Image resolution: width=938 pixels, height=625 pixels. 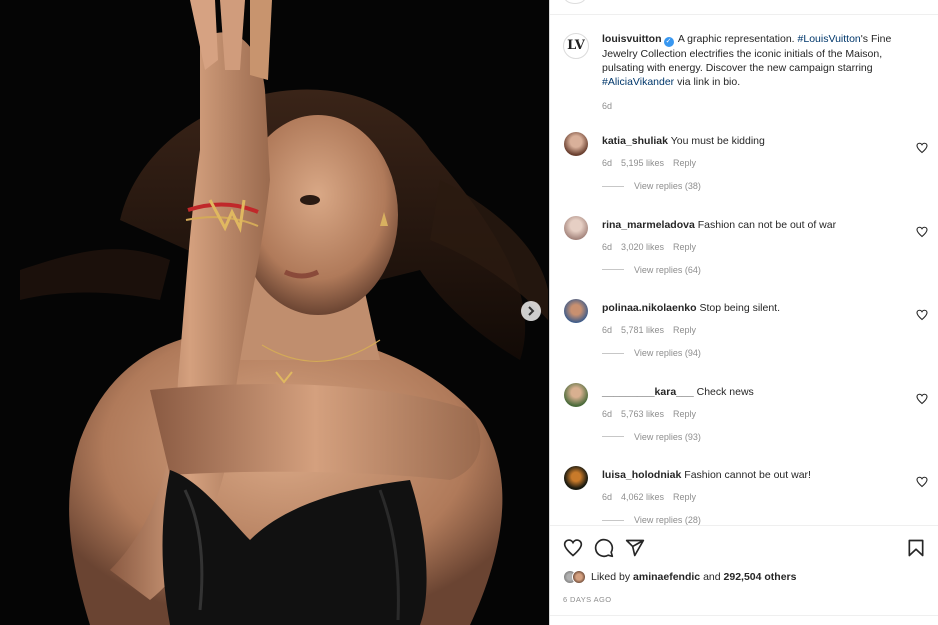 I want to click on comment-text: Check news, so click(x=725, y=391).